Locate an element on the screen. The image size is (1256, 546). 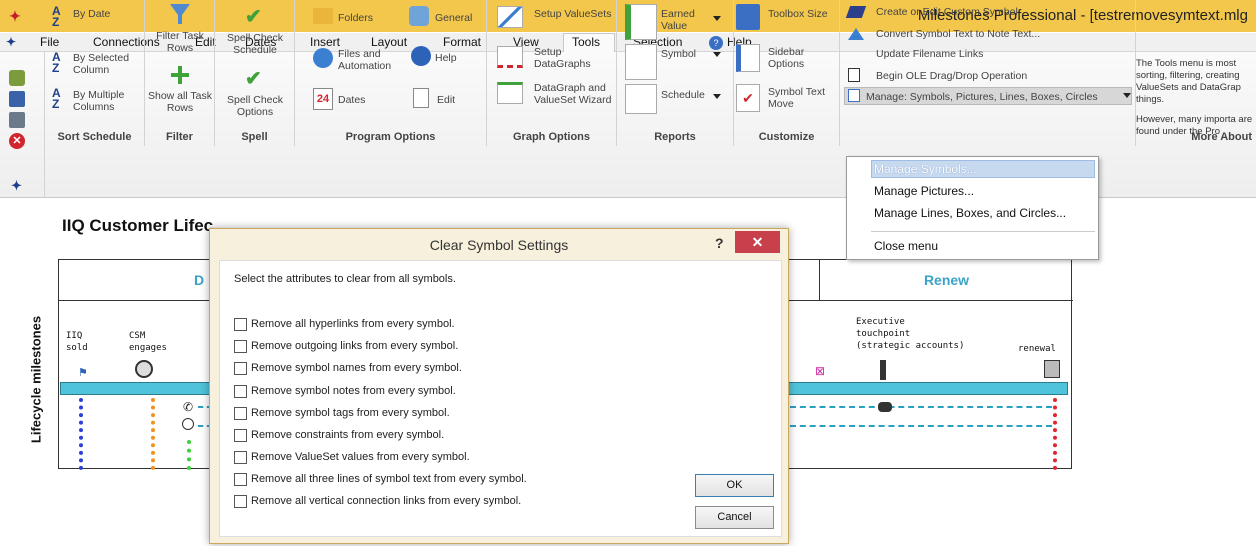
menu-item-close-menu: Close menu is located at coordinates (906, 246).